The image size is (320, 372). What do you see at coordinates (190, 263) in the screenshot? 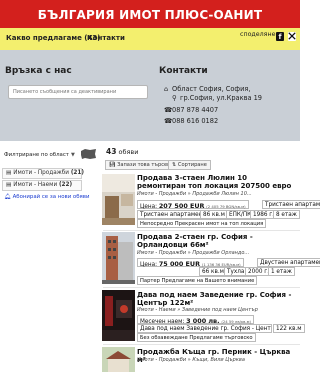
I see `listing-price: Цена: 75 000 EUR (1 136 36 EUR/кв.м)` at bounding box center [190, 263].